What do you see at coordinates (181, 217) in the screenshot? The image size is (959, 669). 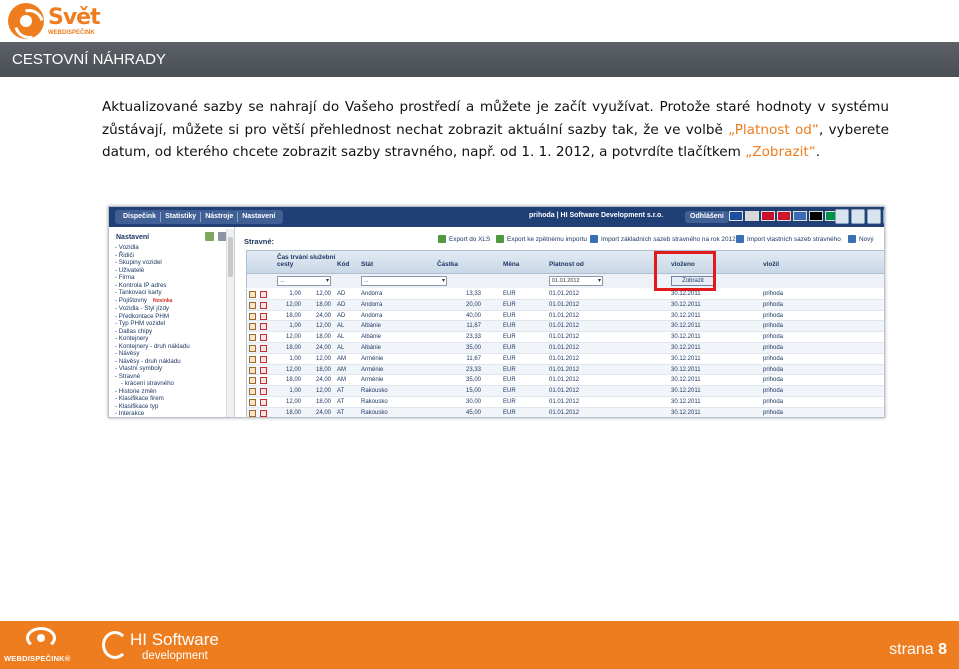 I see `menu-statistiky: Statistiky` at bounding box center [181, 217].